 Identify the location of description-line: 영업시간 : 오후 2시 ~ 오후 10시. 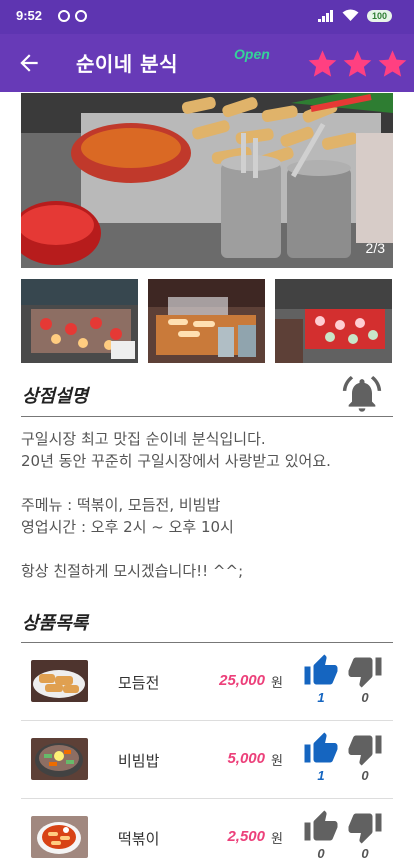
(127, 527).